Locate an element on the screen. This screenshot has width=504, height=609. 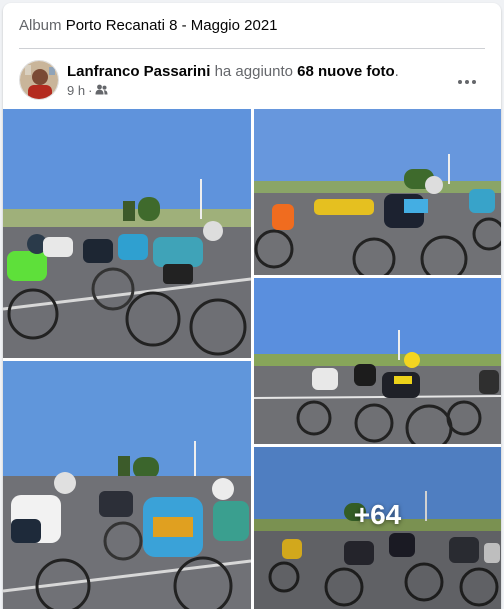
more-photos-overlay: +64 is located at coordinates (377, 528).